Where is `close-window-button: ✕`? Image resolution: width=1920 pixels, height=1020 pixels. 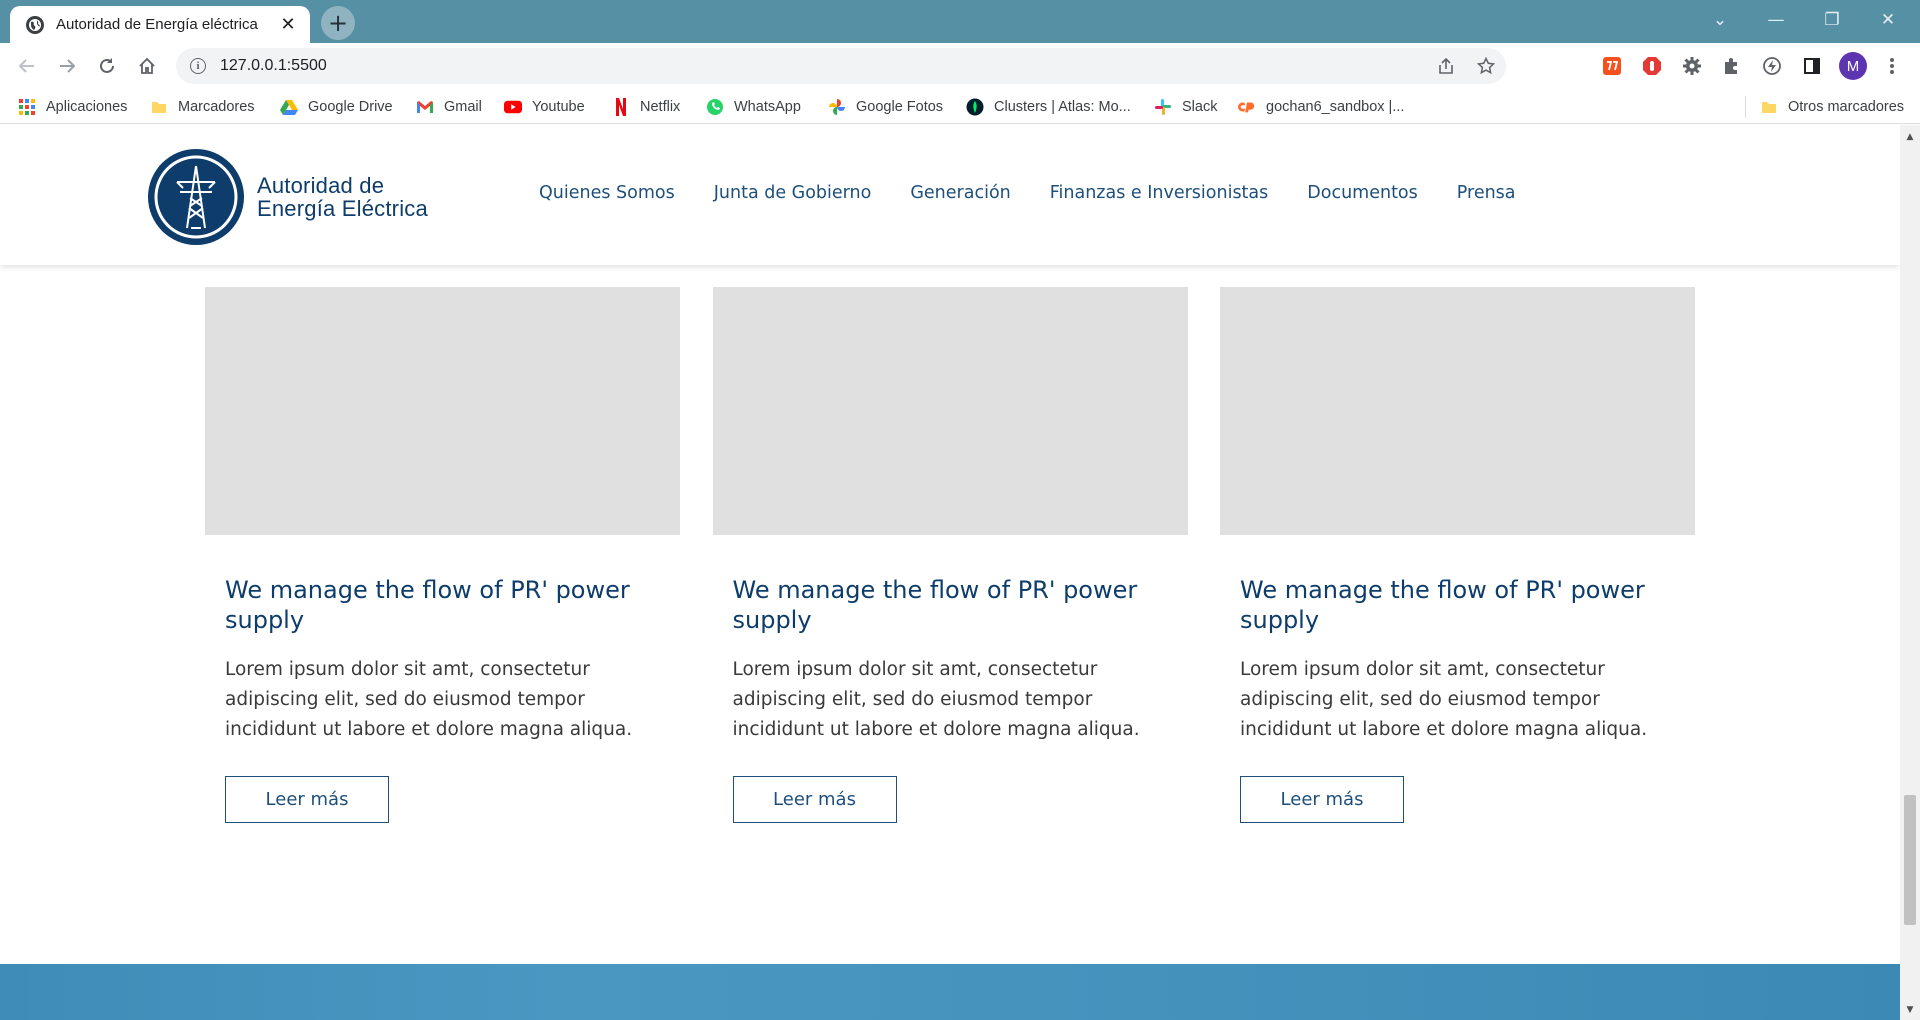
close-window-button: ✕ is located at coordinates (1888, 20).